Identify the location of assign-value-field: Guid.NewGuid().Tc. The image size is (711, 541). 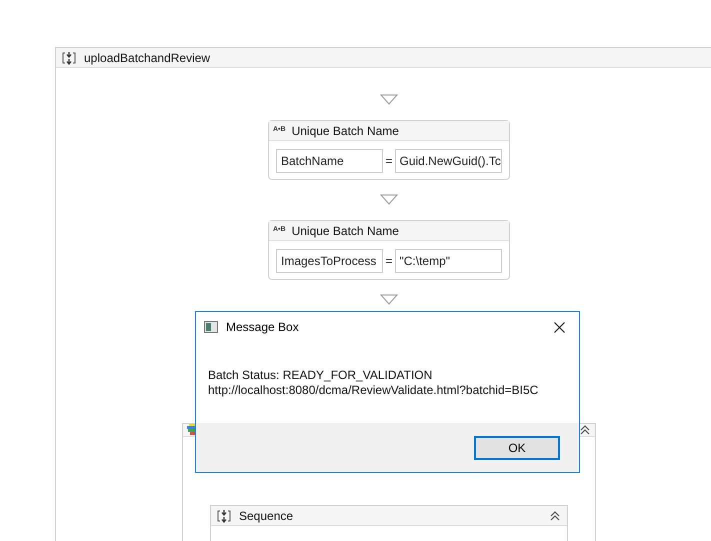
(448, 161).